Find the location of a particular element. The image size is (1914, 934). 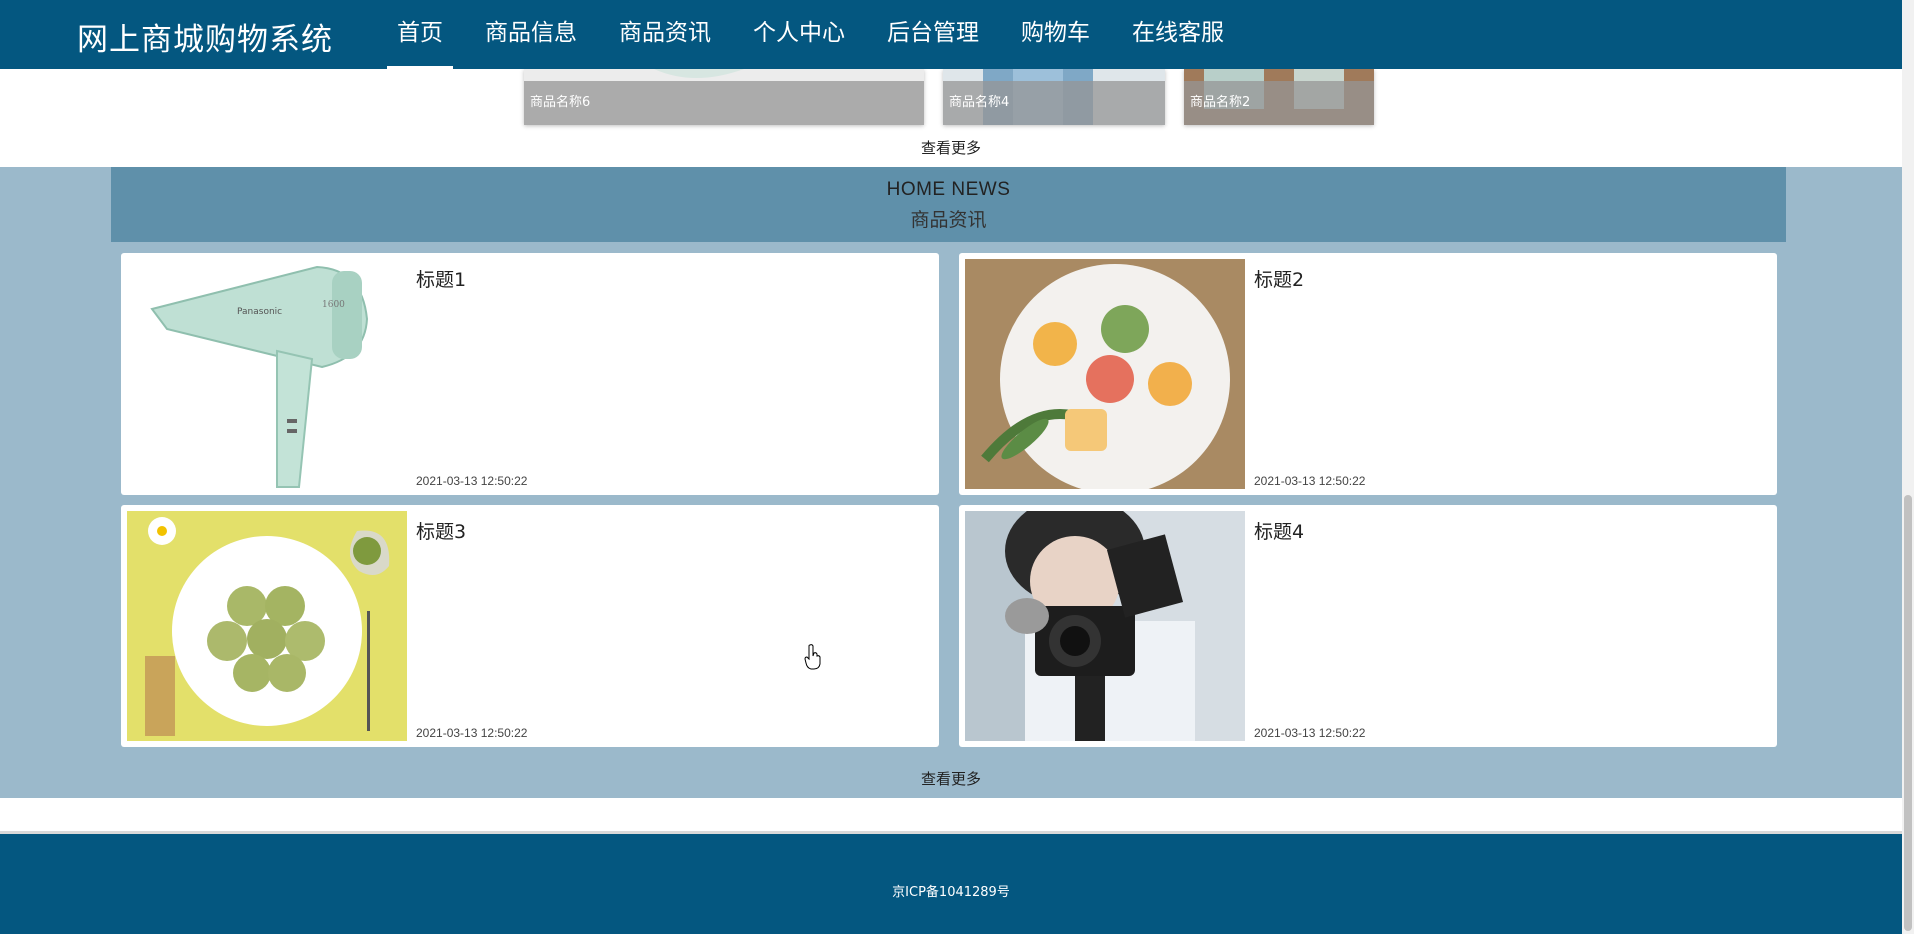

news-heading-cn: 商品资讯 is located at coordinates (948, 220).